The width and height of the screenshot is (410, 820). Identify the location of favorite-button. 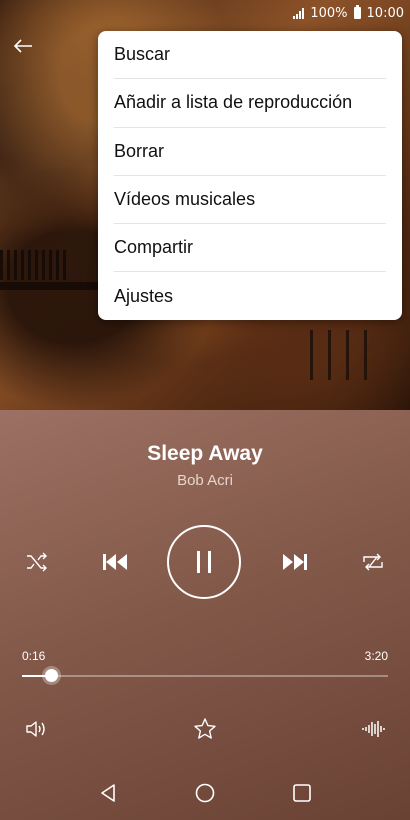
(205, 729).